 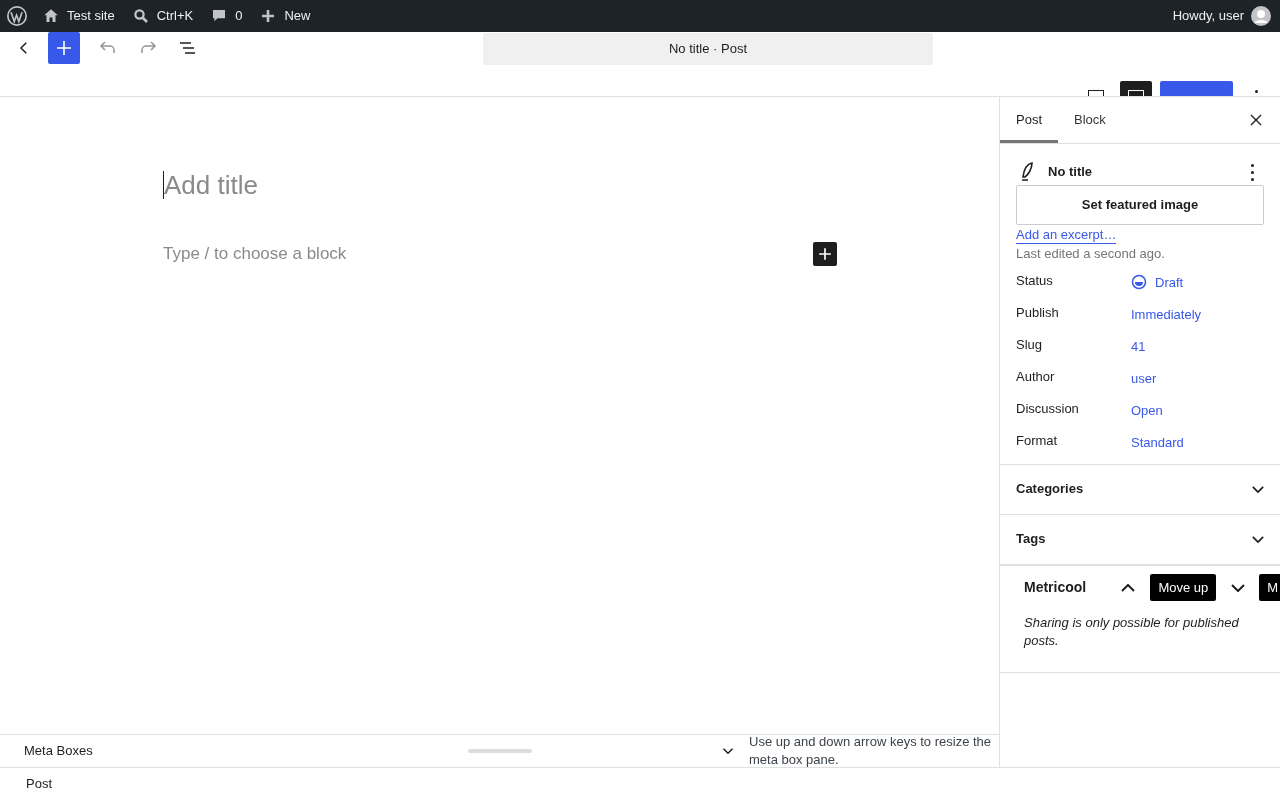 I want to click on field-label: Format, so click(x=1037, y=440).